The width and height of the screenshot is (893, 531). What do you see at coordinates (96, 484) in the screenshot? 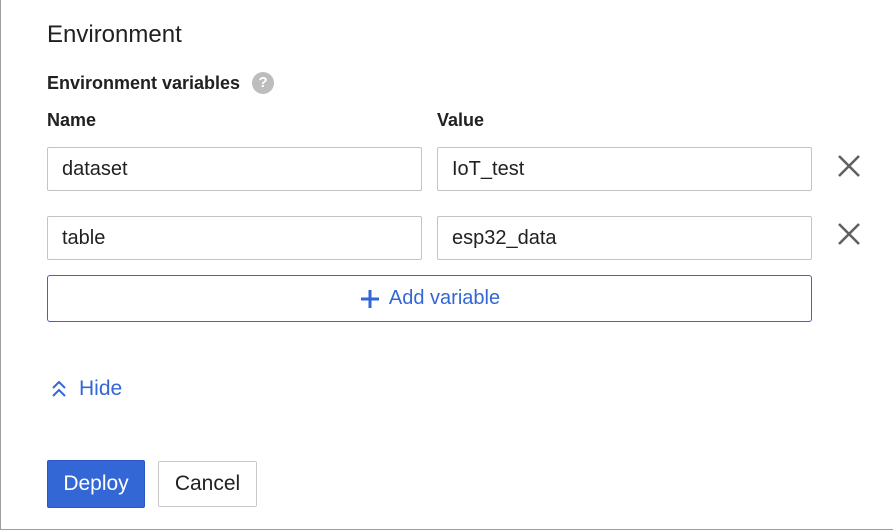
I see `deploy-button: Deploy` at bounding box center [96, 484].